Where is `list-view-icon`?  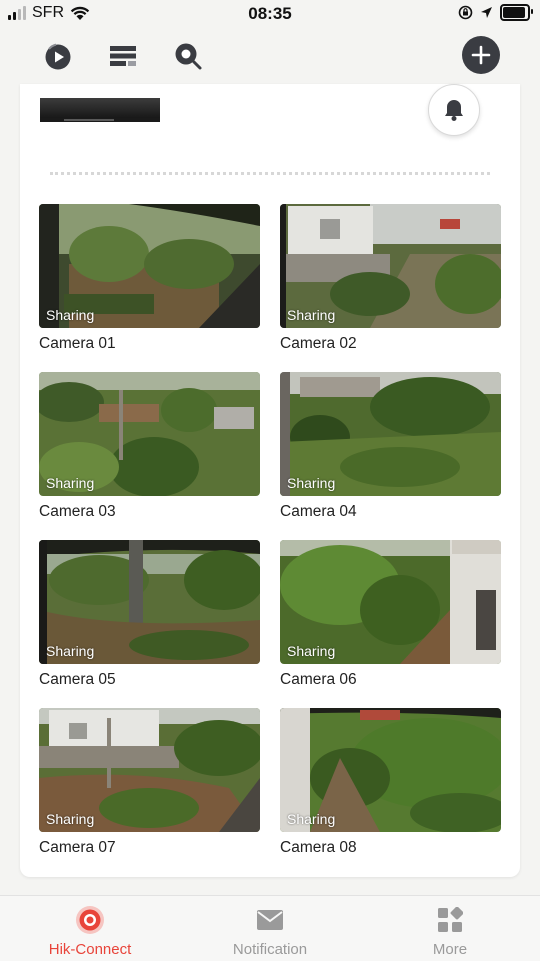
list-view-icon is located at coordinates (123, 56).